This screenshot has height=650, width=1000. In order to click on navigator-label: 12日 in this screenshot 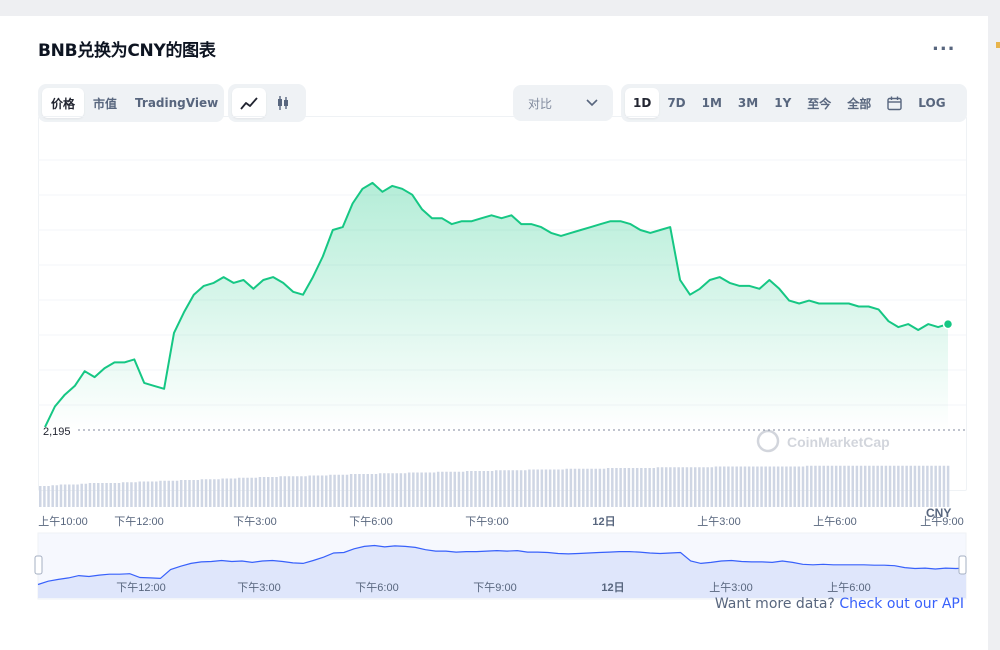, I will do `click(612, 587)`.